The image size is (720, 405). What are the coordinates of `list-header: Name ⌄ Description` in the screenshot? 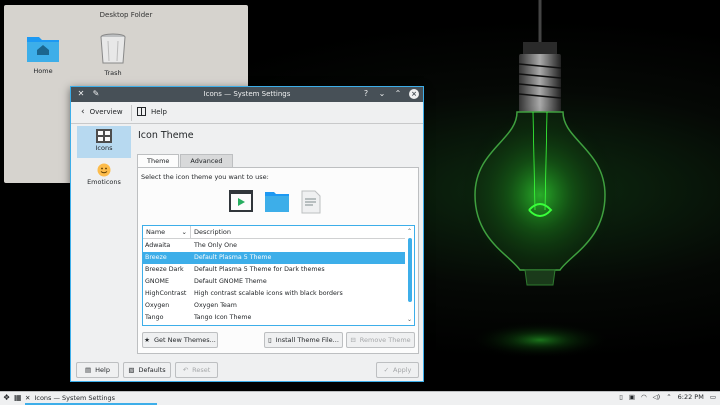 It's located at (278, 232).